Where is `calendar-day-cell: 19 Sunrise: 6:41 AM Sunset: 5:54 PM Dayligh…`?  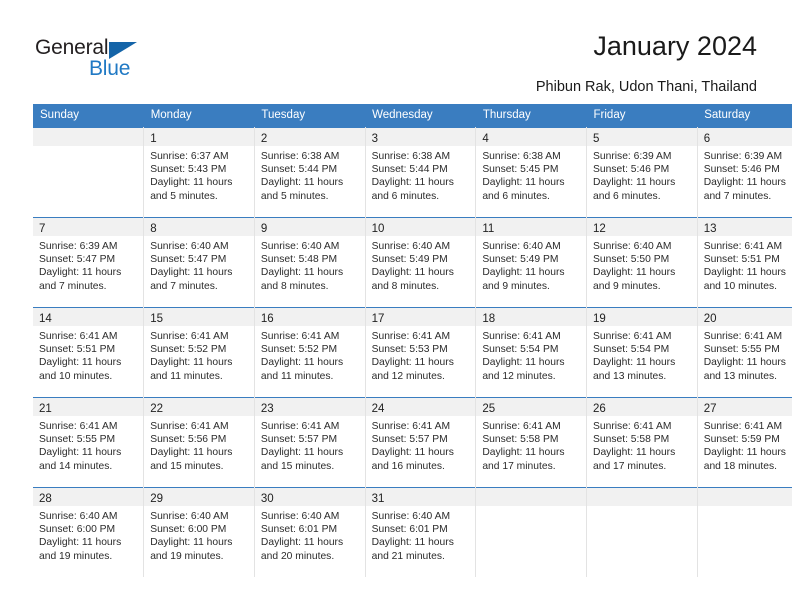
calendar-day-cell: 19 Sunrise: 6:41 AM Sunset: 5:54 PM Dayligh… is located at coordinates (642, 352).